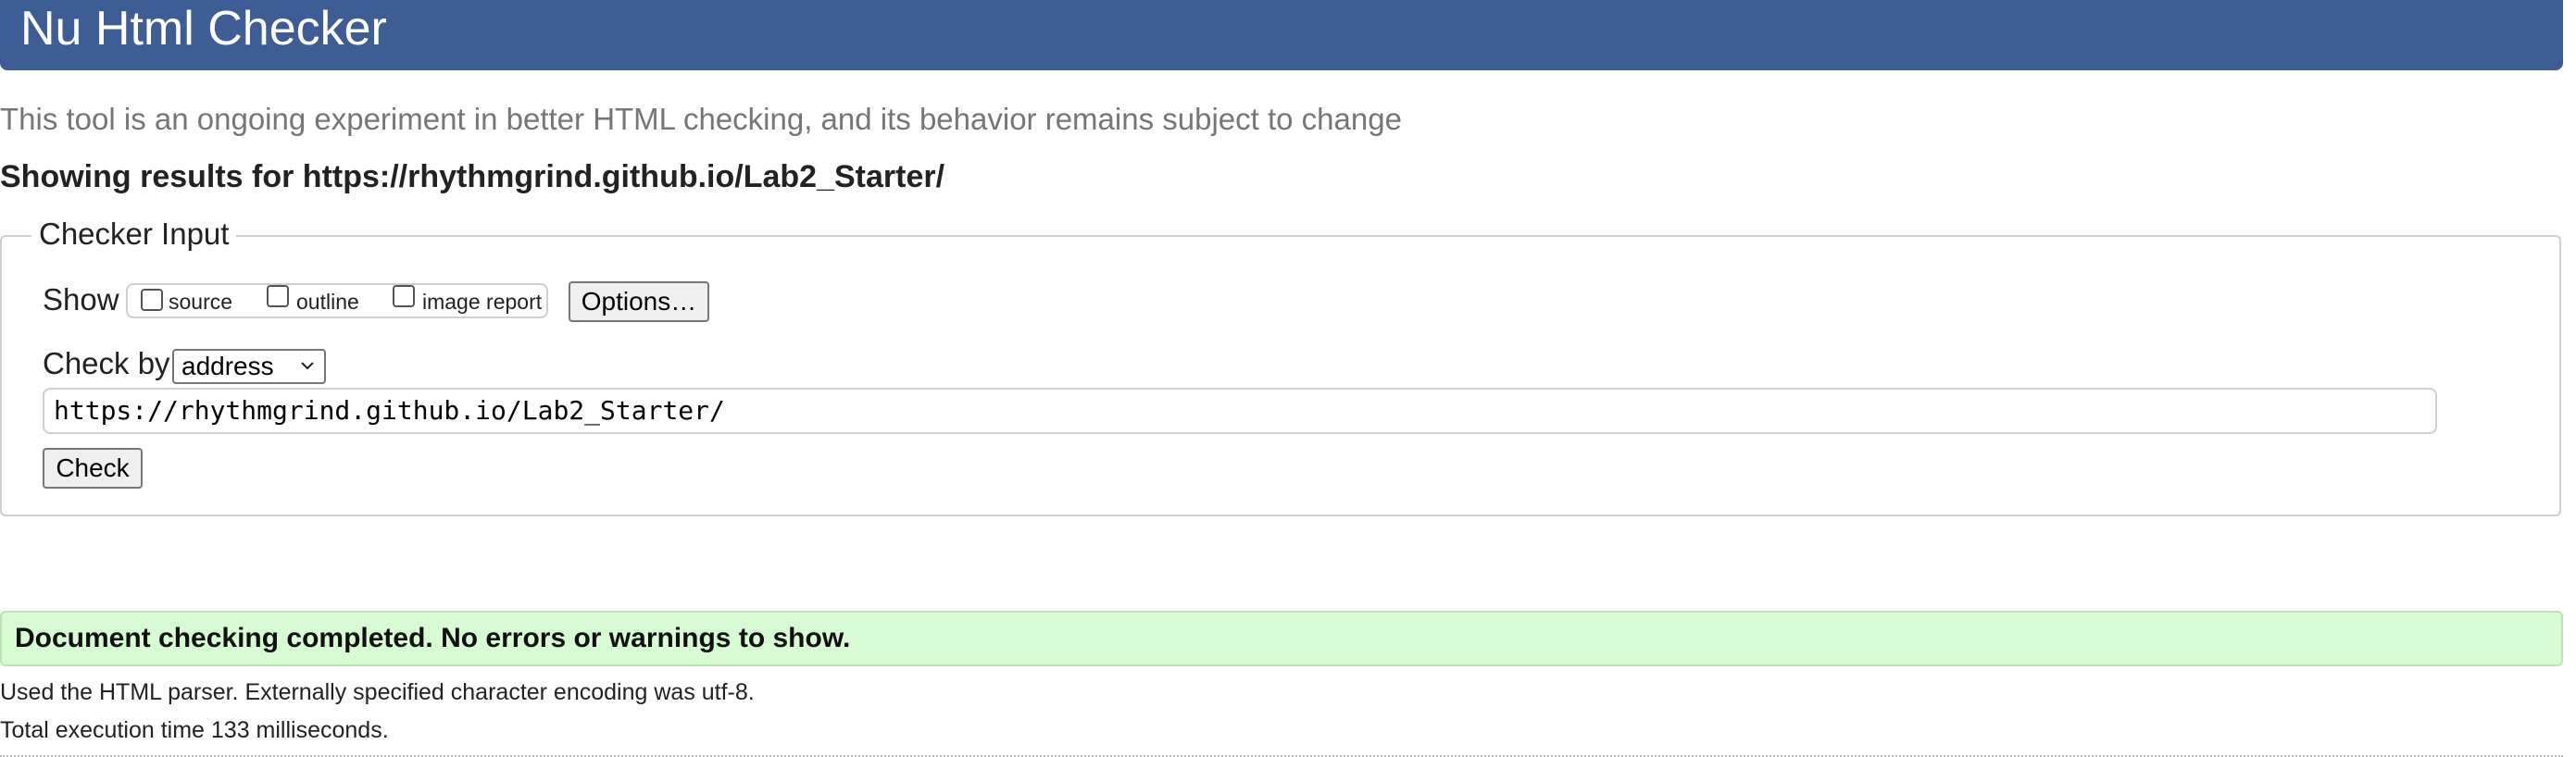 The image size is (2576, 757). I want to click on image-report-checkbox, so click(404, 296).